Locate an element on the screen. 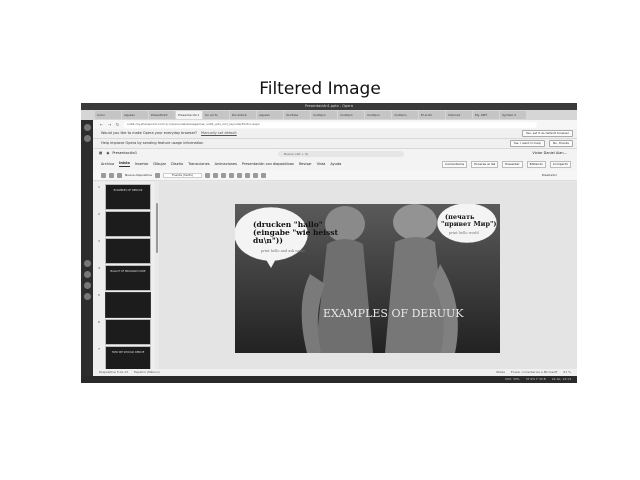  bubble-left-small: print hello and ask name is located at coordinates (283, 251).